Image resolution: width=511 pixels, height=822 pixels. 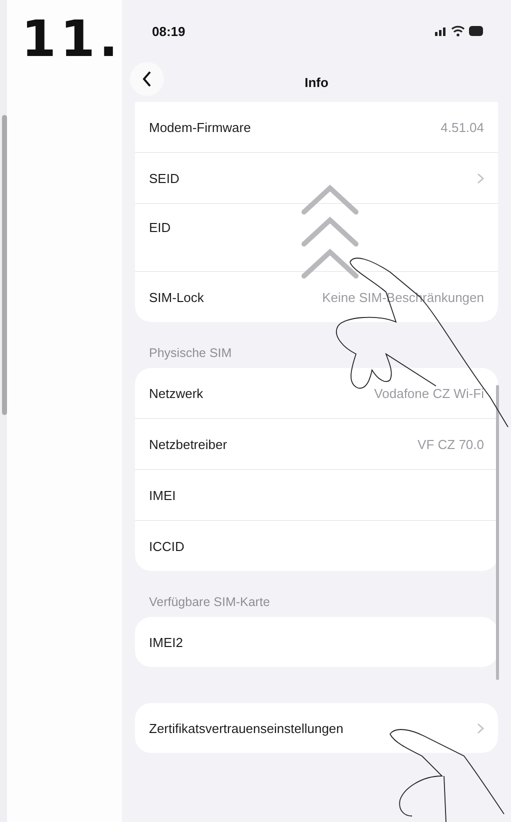 I want to click on row-label: EID, so click(x=160, y=227).